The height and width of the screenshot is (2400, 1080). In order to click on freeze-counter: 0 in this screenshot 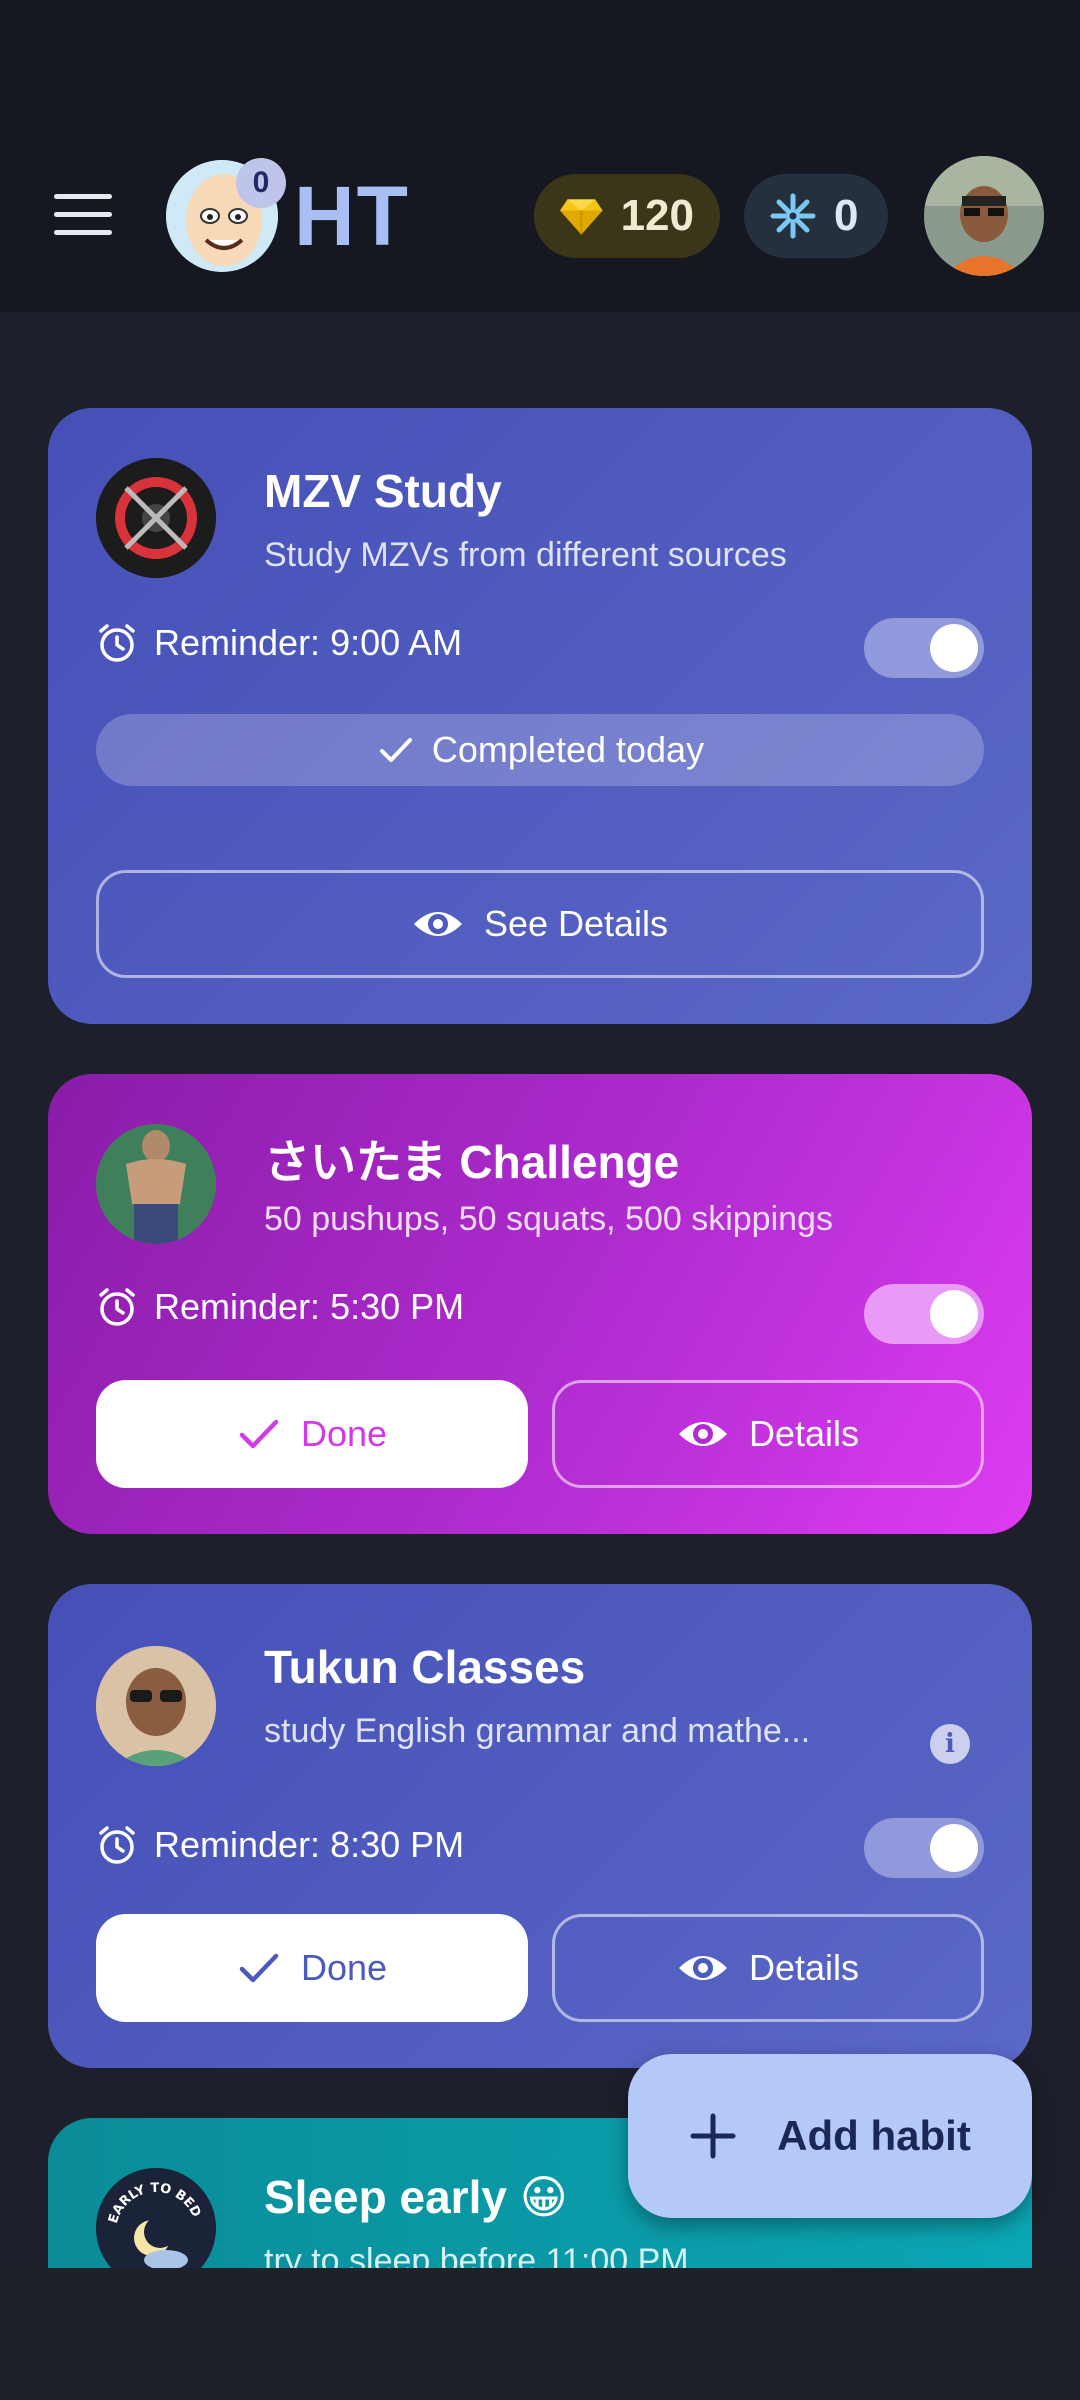, I will do `click(816, 216)`.